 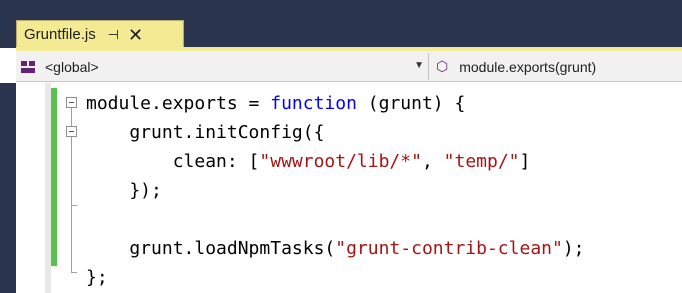 What do you see at coordinates (100, 34) in the screenshot?
I see `tab-gruntfile: Gruntfile.js ⊣ ✕` at bounding box center [100, 34].